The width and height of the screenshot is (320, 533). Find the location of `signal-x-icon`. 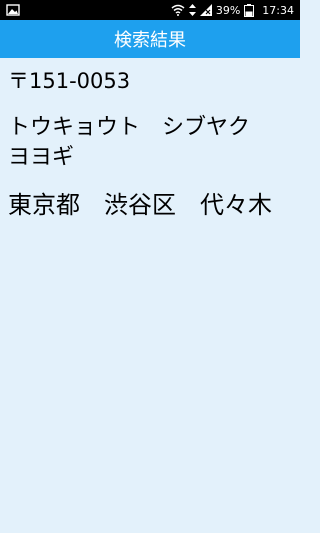

signal-x-icon is located at coordinates (205, 10).